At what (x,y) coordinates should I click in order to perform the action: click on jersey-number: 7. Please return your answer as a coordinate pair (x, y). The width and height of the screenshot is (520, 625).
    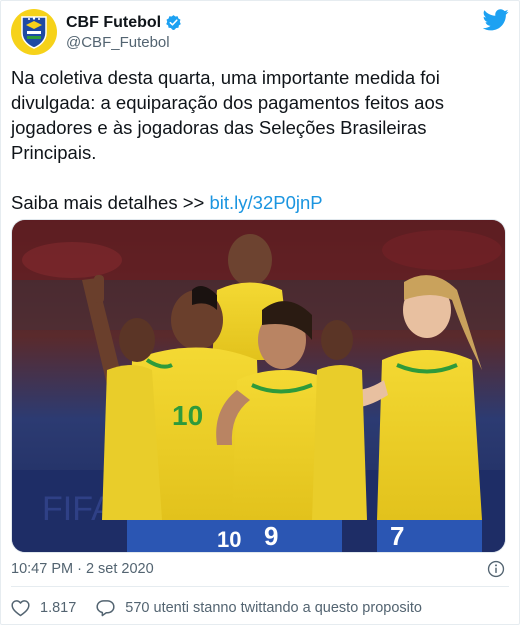
    Looking at the image, I should click on (397, 536).